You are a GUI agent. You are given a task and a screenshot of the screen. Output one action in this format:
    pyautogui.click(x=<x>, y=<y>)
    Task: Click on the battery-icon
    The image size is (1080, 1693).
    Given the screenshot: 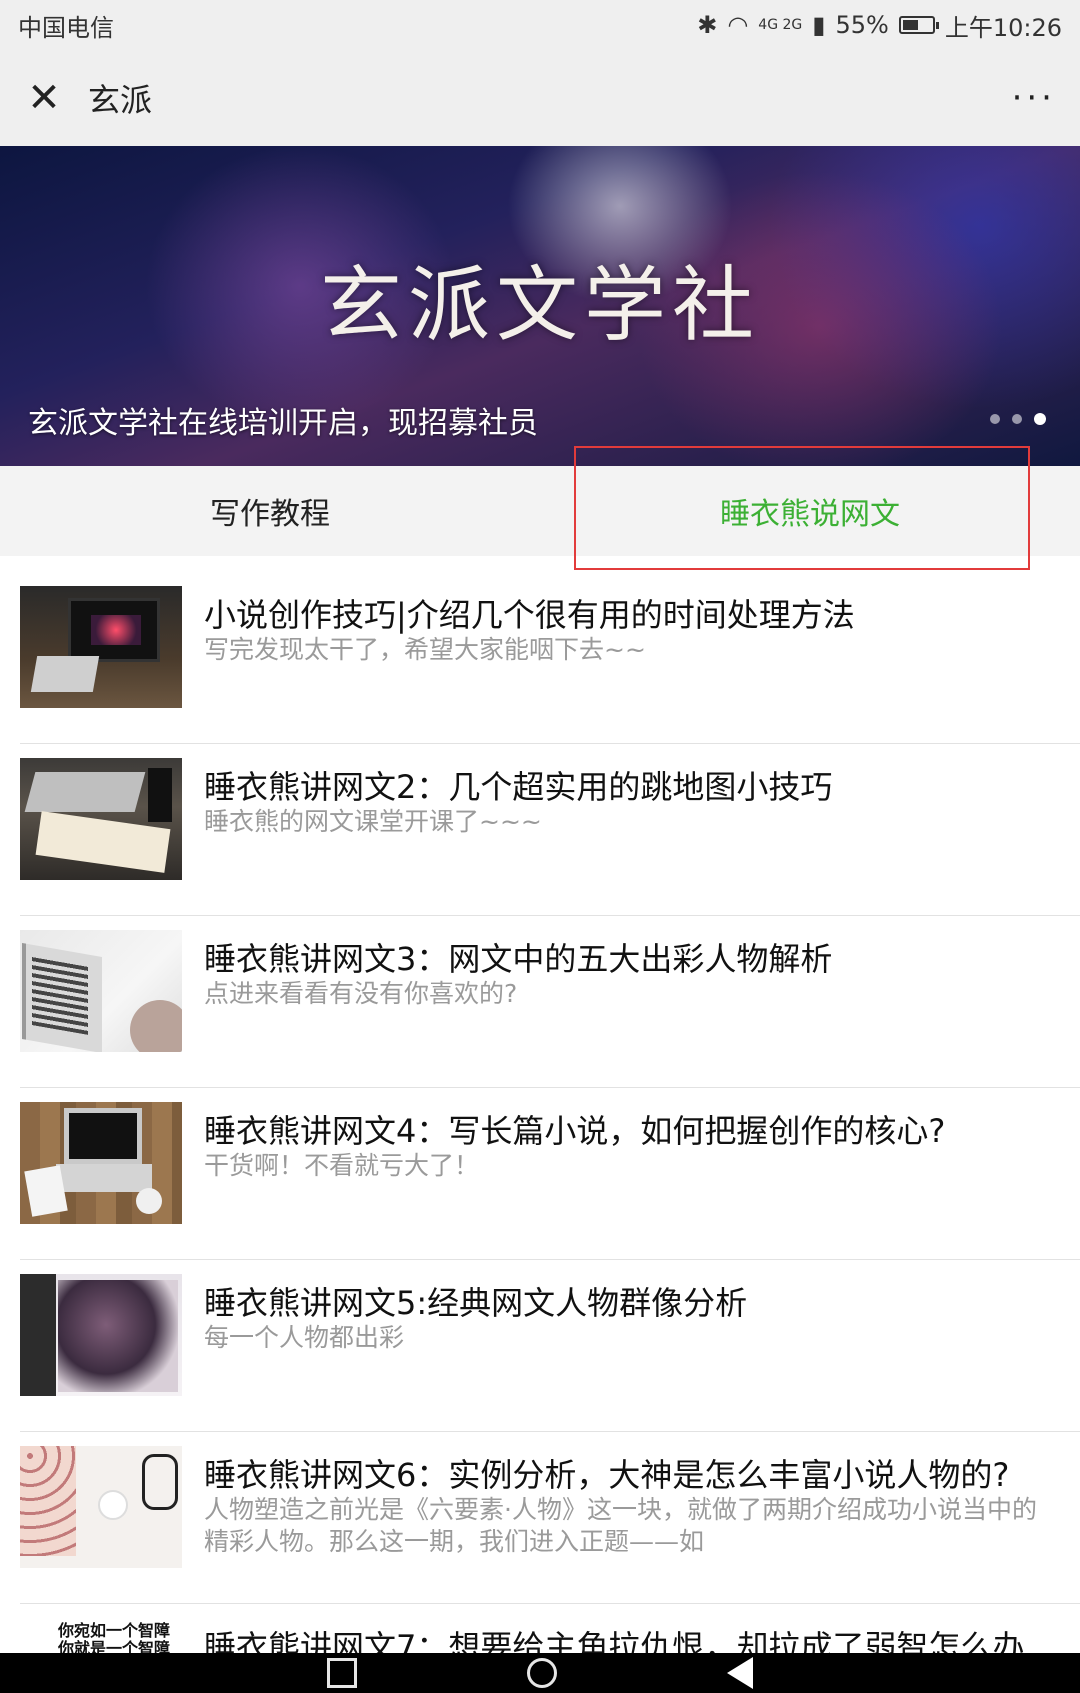 What is the action you would take?
    pyautogui.click(x=918, y=25)
    